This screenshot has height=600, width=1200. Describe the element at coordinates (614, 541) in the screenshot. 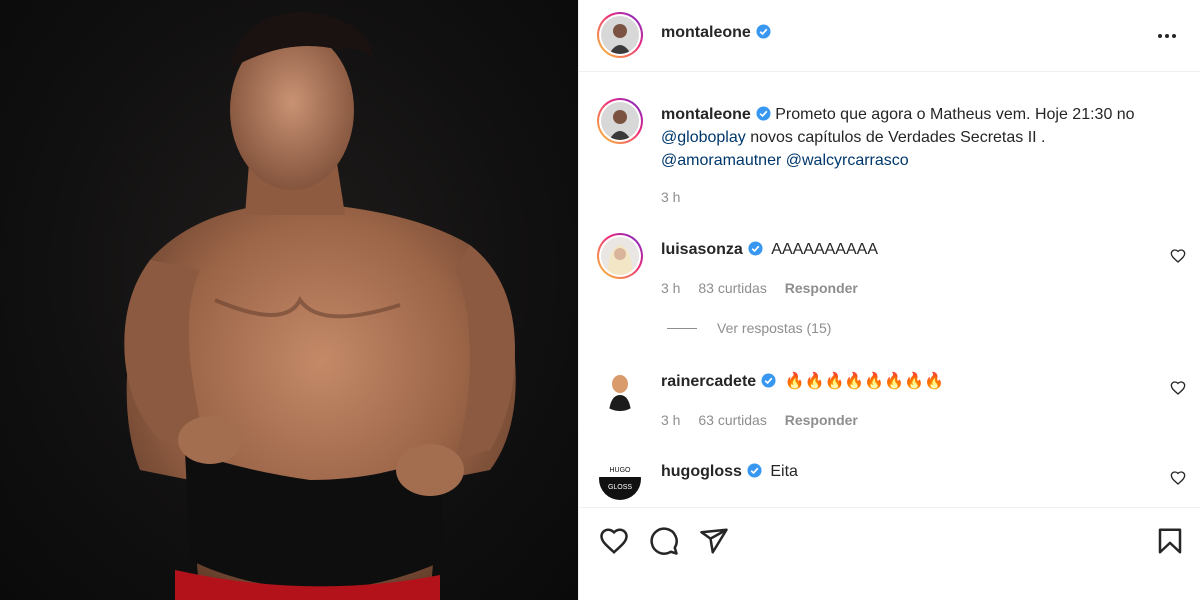

I see `heart-icon` at that location.